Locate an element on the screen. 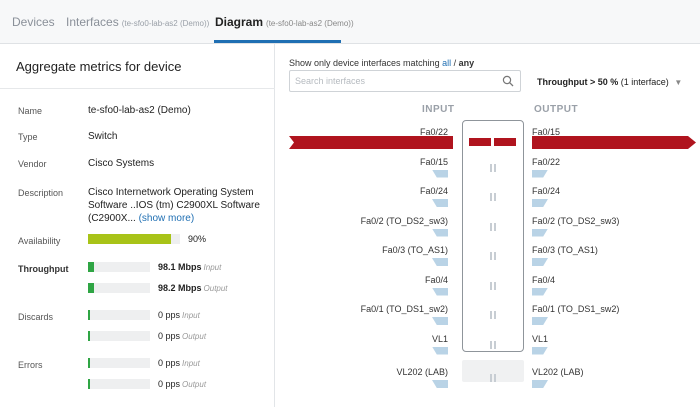 The image size is (700, 407). traffic-flow-out is located at coordinates (614, 142).